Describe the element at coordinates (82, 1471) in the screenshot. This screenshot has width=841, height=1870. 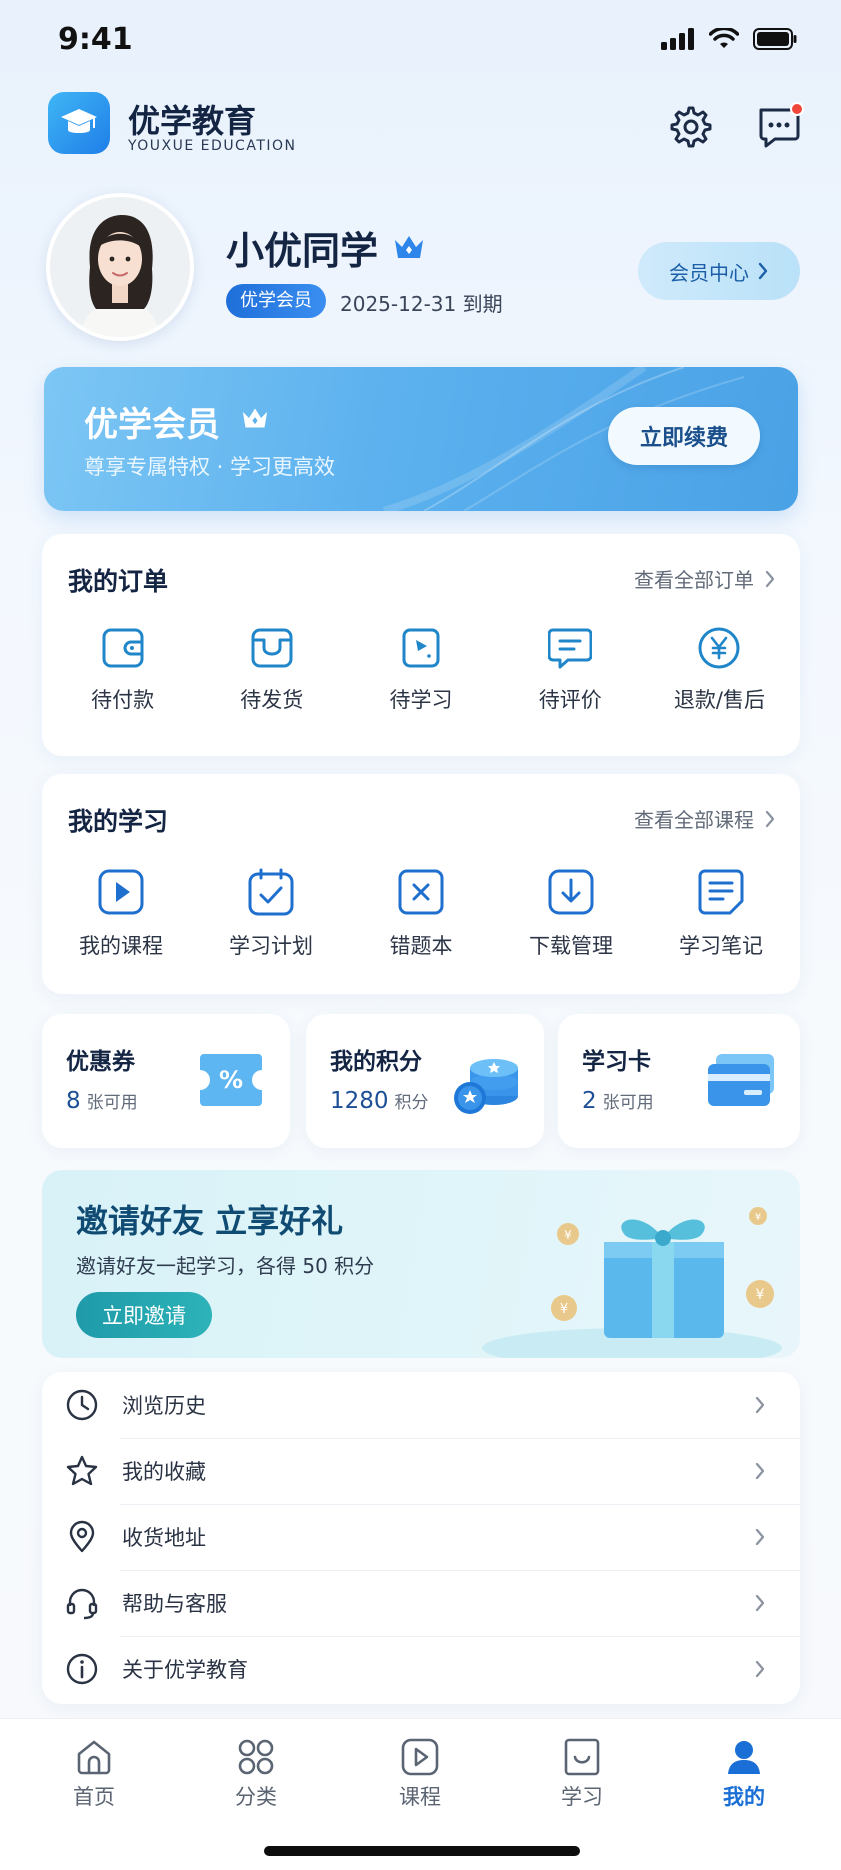
I see `star-icon` at that location.